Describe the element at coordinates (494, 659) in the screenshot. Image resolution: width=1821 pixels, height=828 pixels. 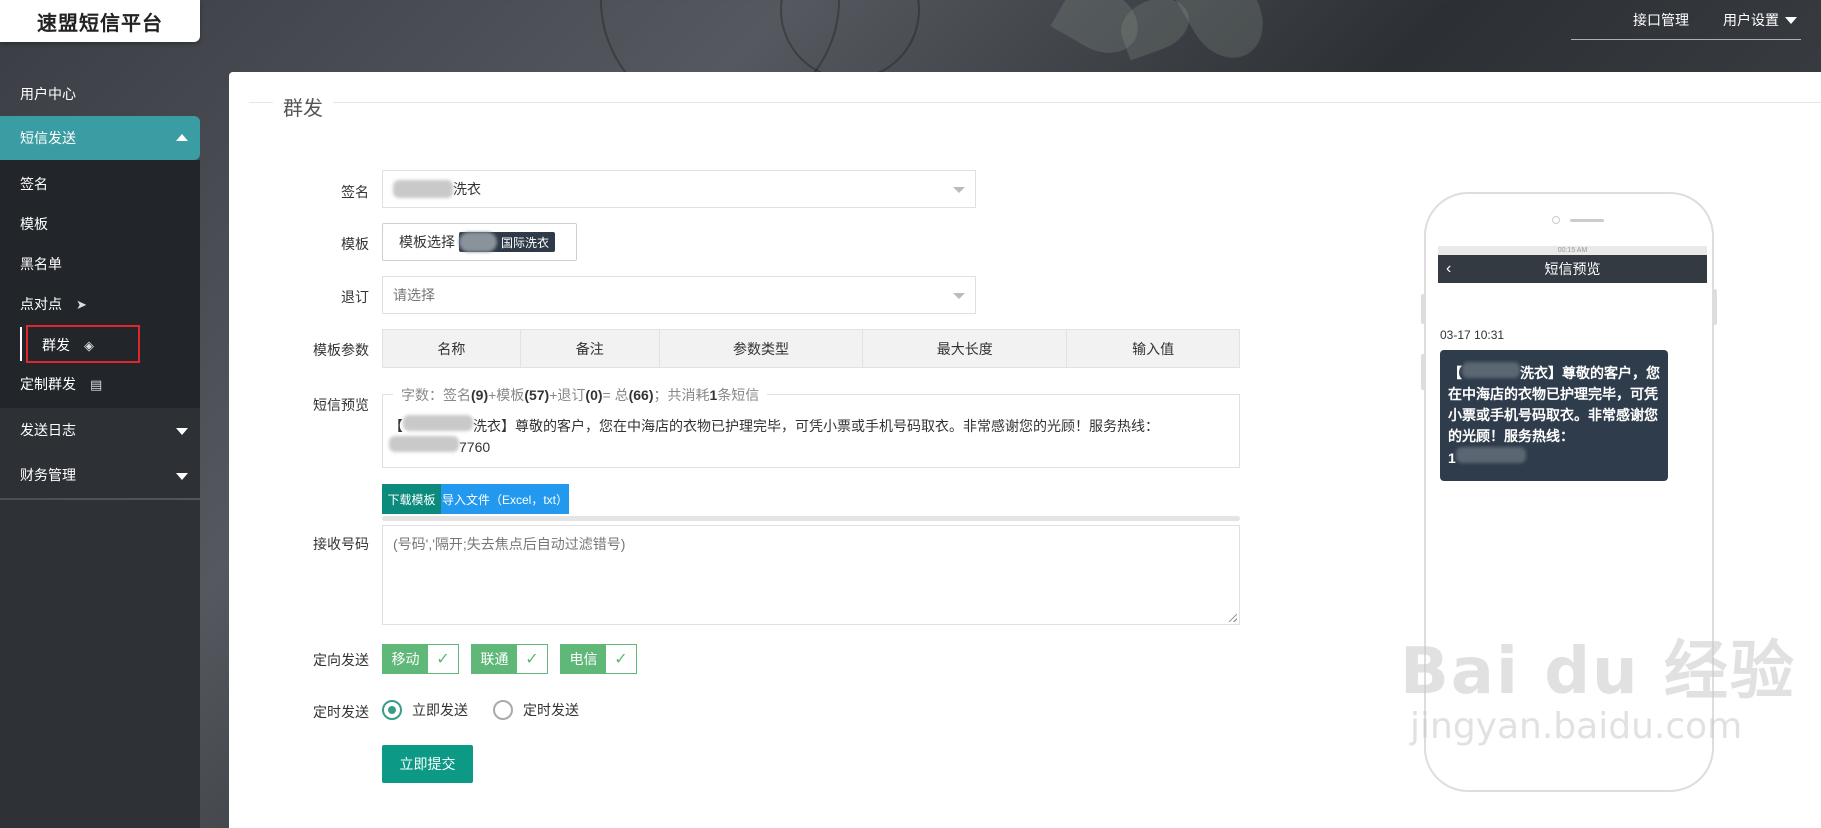
I see `carrier-name: 联通` at that location.